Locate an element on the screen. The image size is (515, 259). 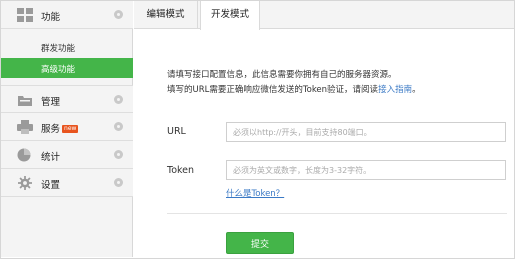
sidebar-group-label: 设置 is located at coordinates (51, 185).